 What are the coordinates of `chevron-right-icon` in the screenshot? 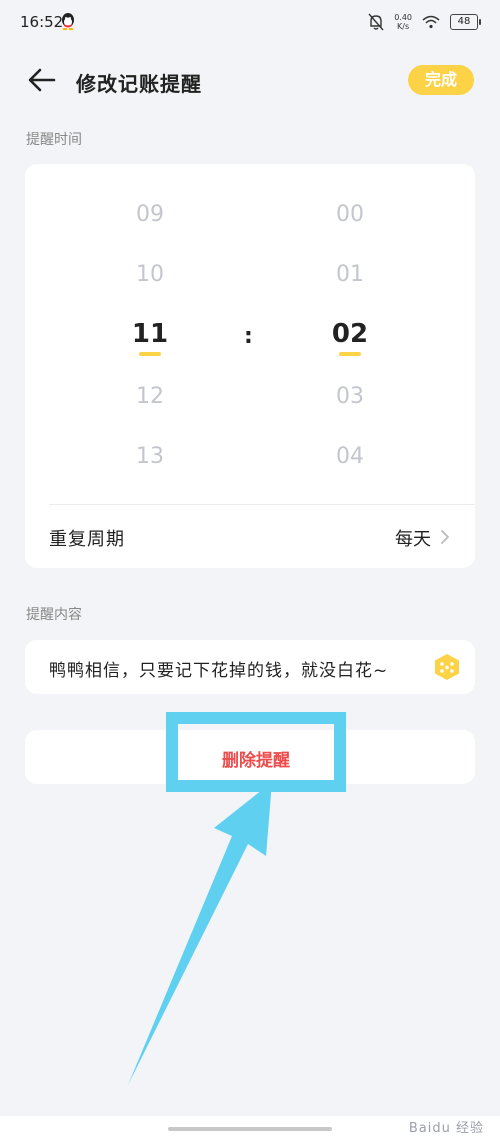 It's located at (445, 537).